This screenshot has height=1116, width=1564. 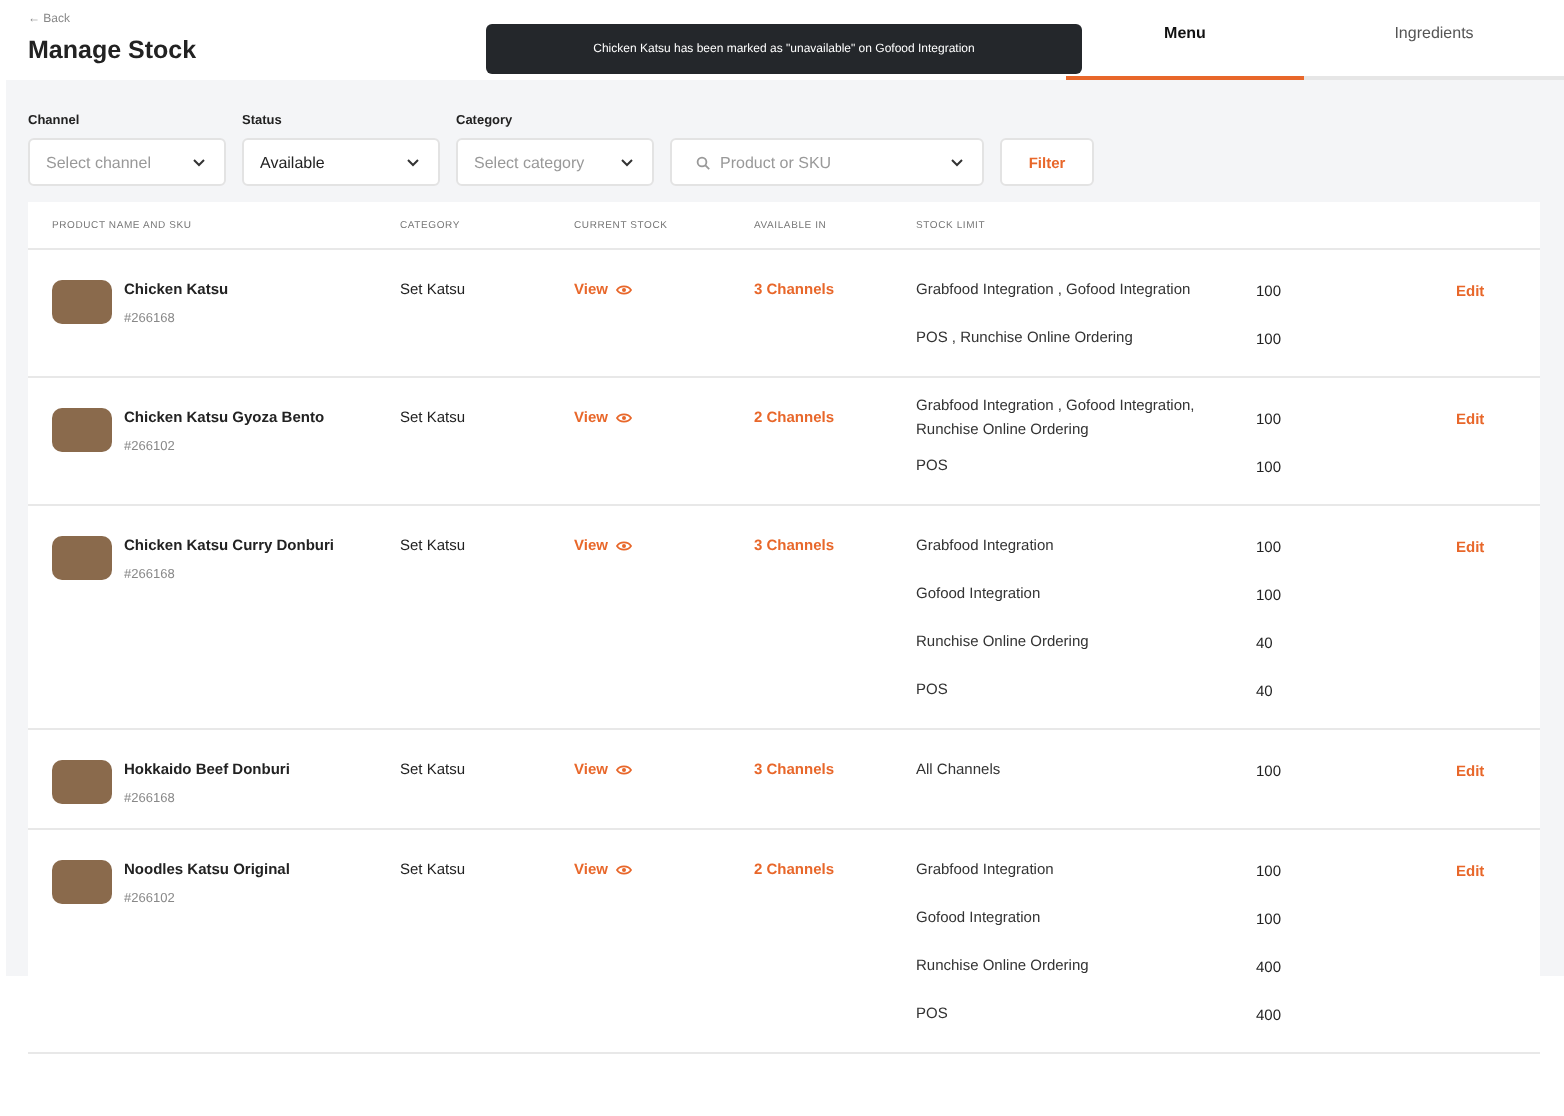 I want to click on page-title: Manage Stock, so click(x=112, y=50).